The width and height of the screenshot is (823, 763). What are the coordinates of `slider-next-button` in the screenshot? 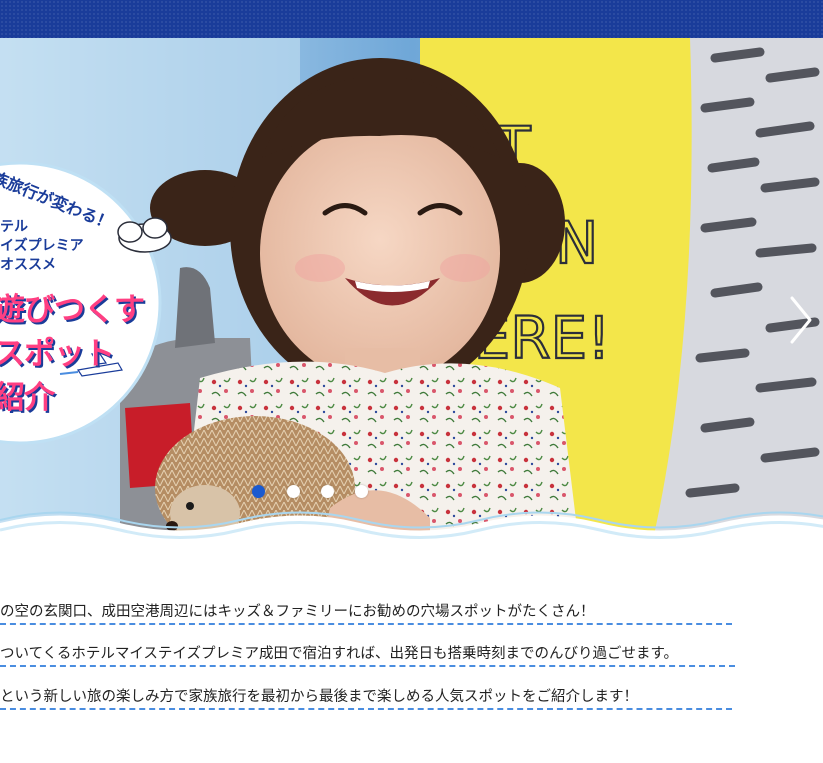 It's located at (801, 320).